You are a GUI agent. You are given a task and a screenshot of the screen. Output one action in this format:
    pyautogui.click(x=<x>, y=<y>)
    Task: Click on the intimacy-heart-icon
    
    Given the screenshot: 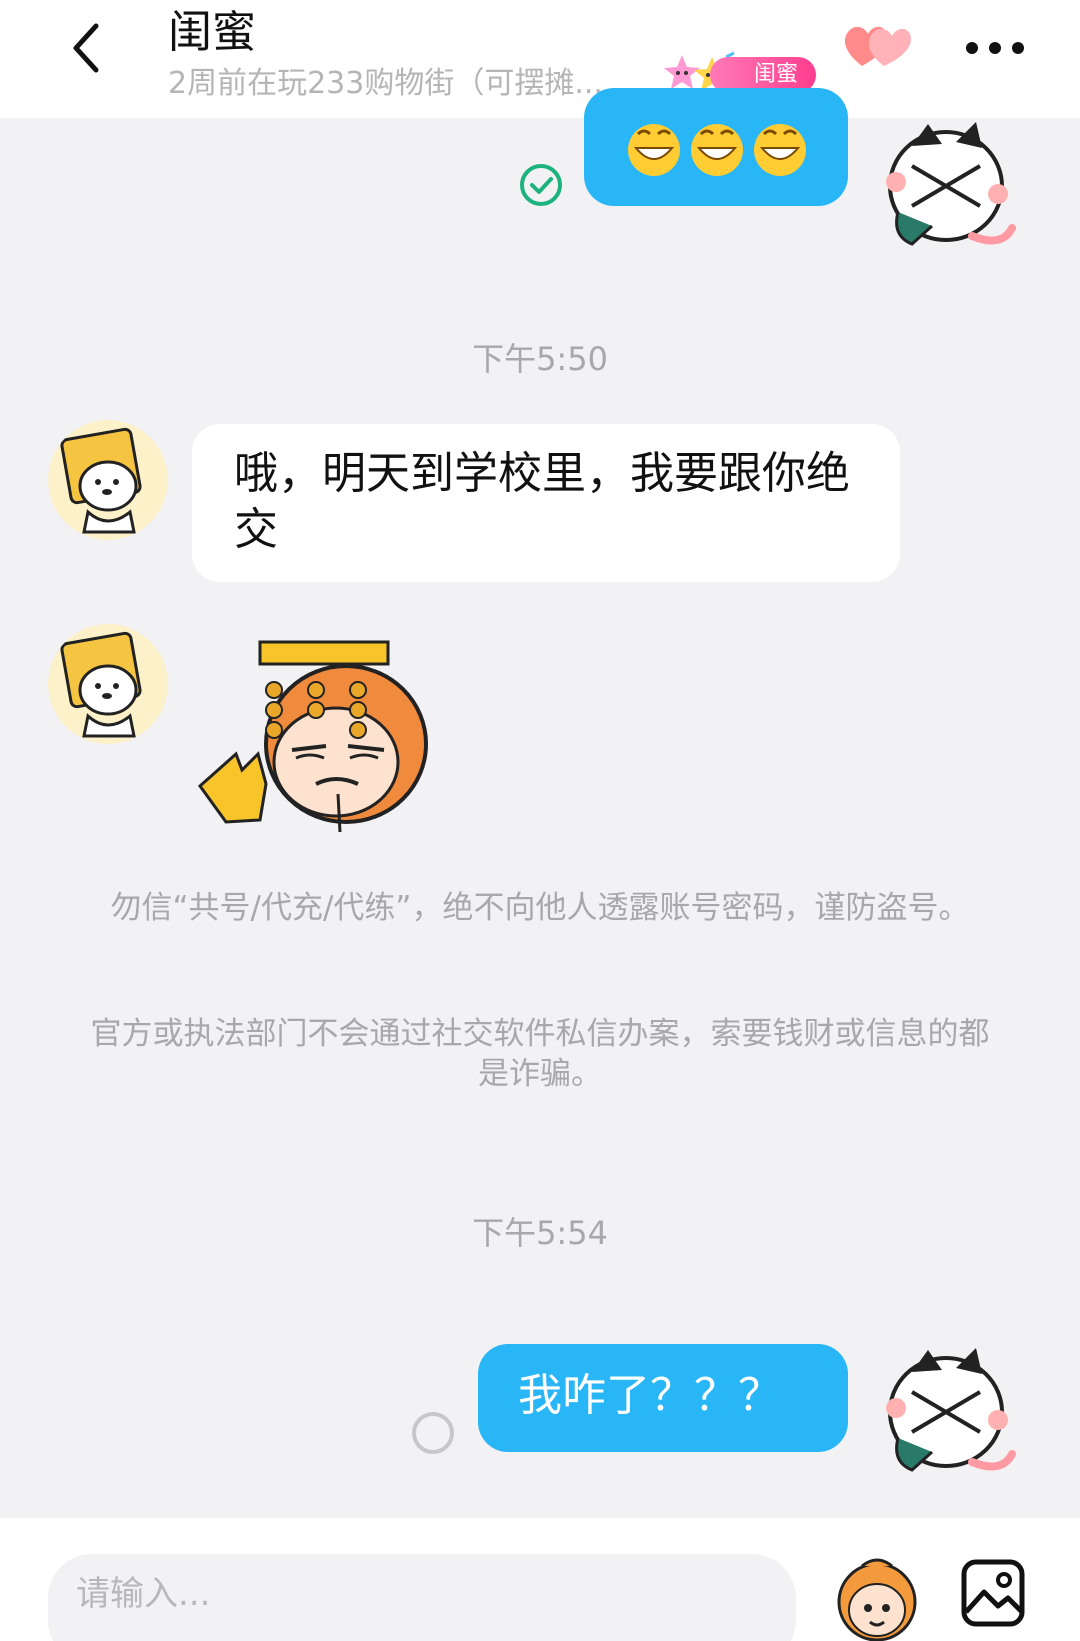 What is the action you would take?
    pyautogui.click(x=876, y=47)
    